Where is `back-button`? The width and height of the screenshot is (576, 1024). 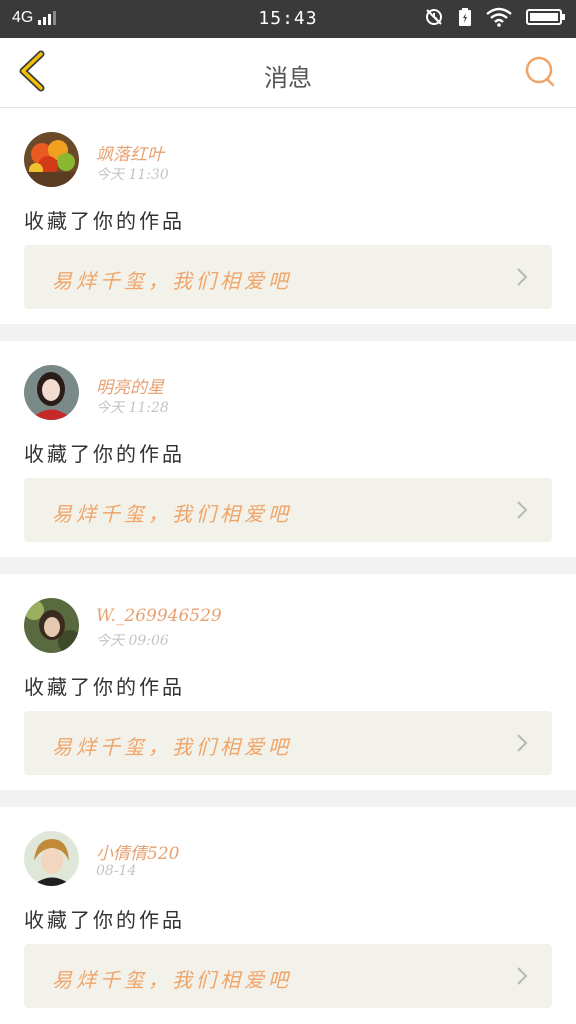 back-button is located at coordinates (32, 73).